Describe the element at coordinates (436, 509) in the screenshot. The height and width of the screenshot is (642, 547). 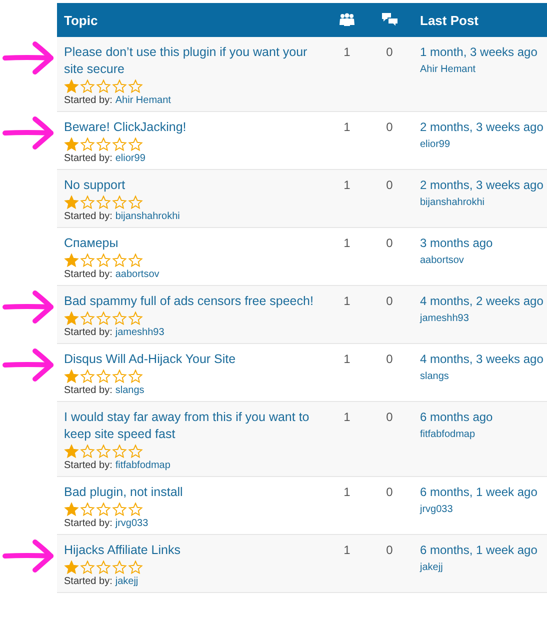
I see `last-author-link: jrvg033` at that location.